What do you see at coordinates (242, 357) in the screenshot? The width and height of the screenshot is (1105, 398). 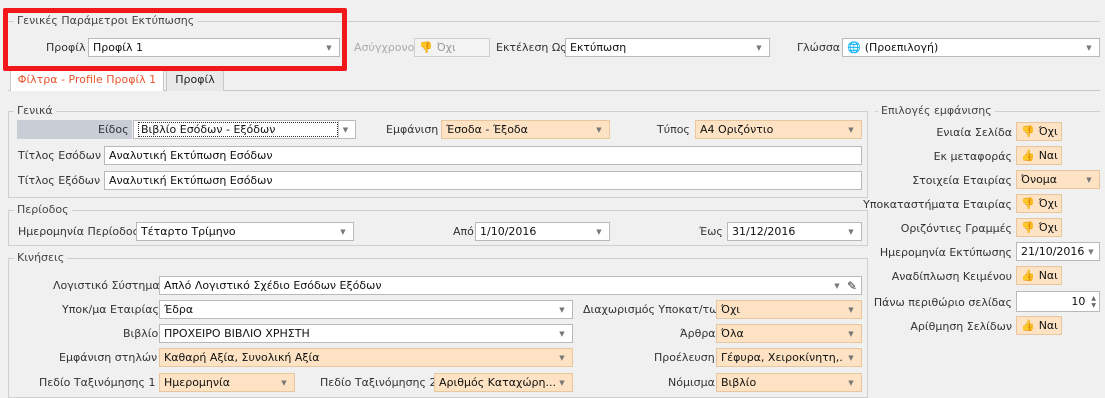 I see `columns-value: Καθαρή Αξία, Συνολική Αξία` at bounding box center [242, 357].